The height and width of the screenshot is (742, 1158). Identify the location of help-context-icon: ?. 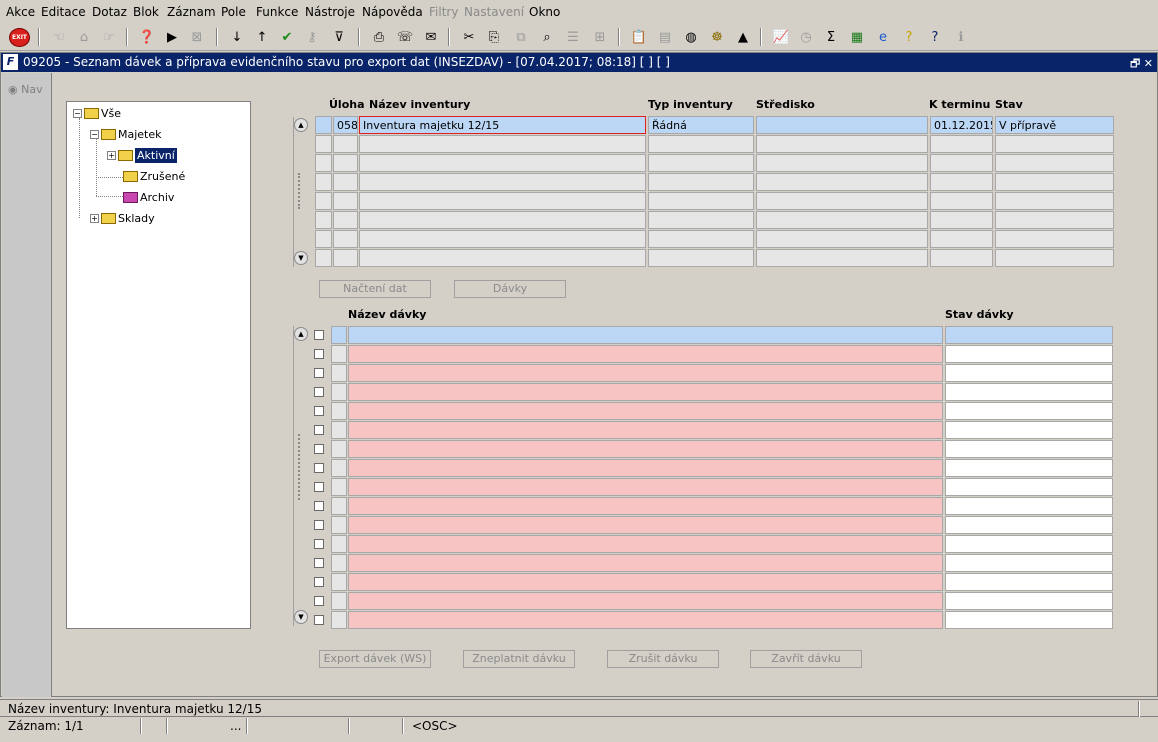
(909, 37).